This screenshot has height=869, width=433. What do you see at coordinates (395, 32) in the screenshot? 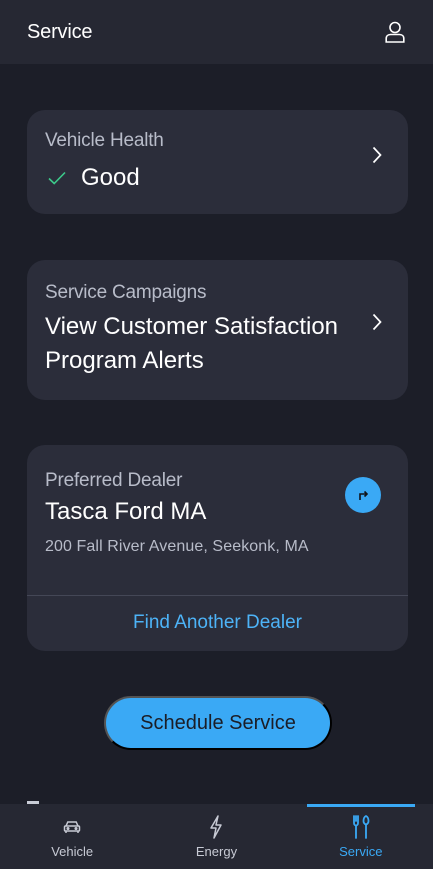
I see `person-icon` at bounding box center [395, 32].